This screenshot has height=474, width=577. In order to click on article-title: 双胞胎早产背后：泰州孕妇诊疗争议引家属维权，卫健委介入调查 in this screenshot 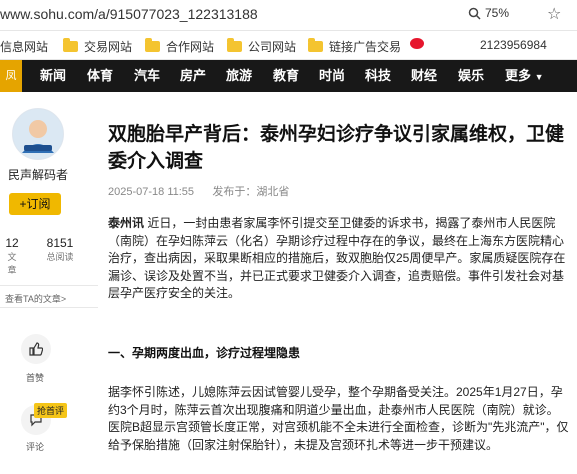, I will do `click(336, 148)`.